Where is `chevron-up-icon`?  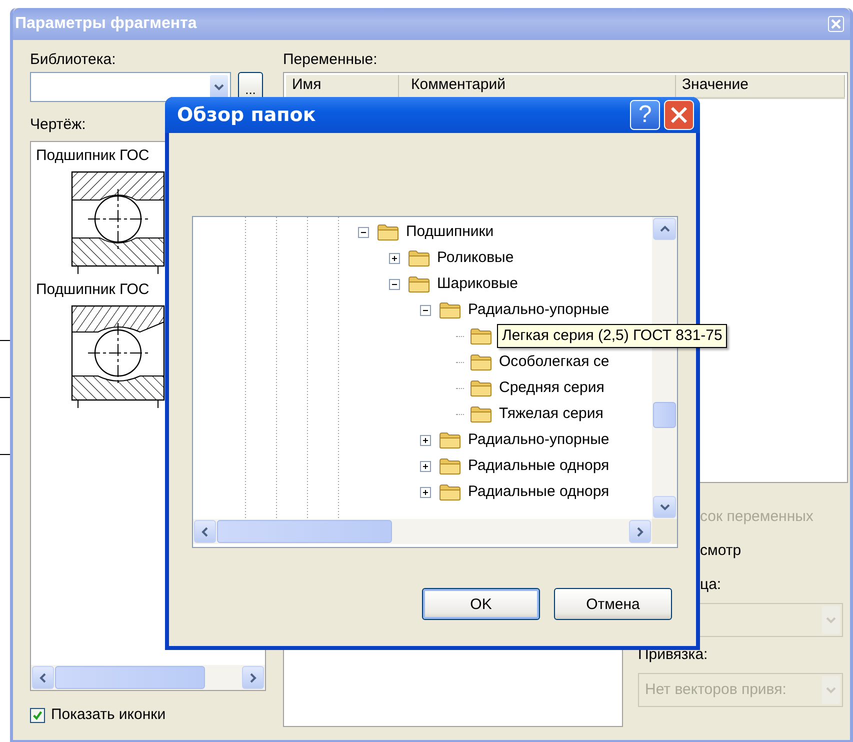
chevron-up-icon is located at coordinates (665, 229).